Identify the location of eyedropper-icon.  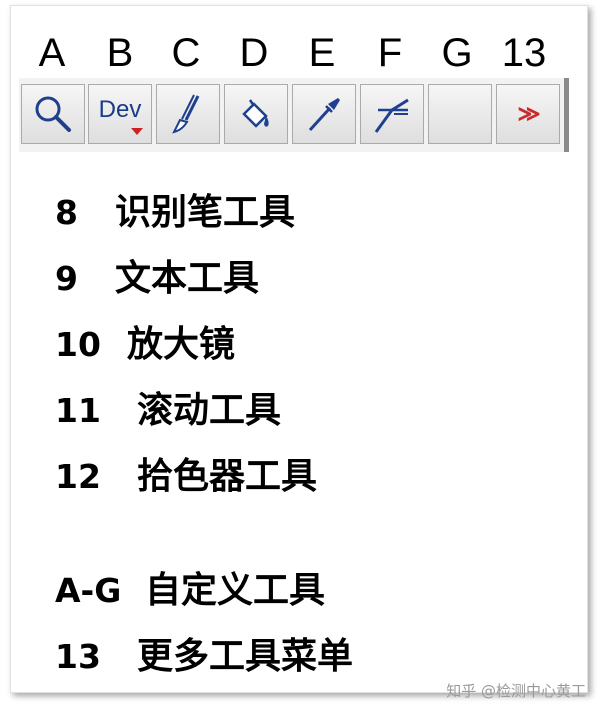
(324, 115).